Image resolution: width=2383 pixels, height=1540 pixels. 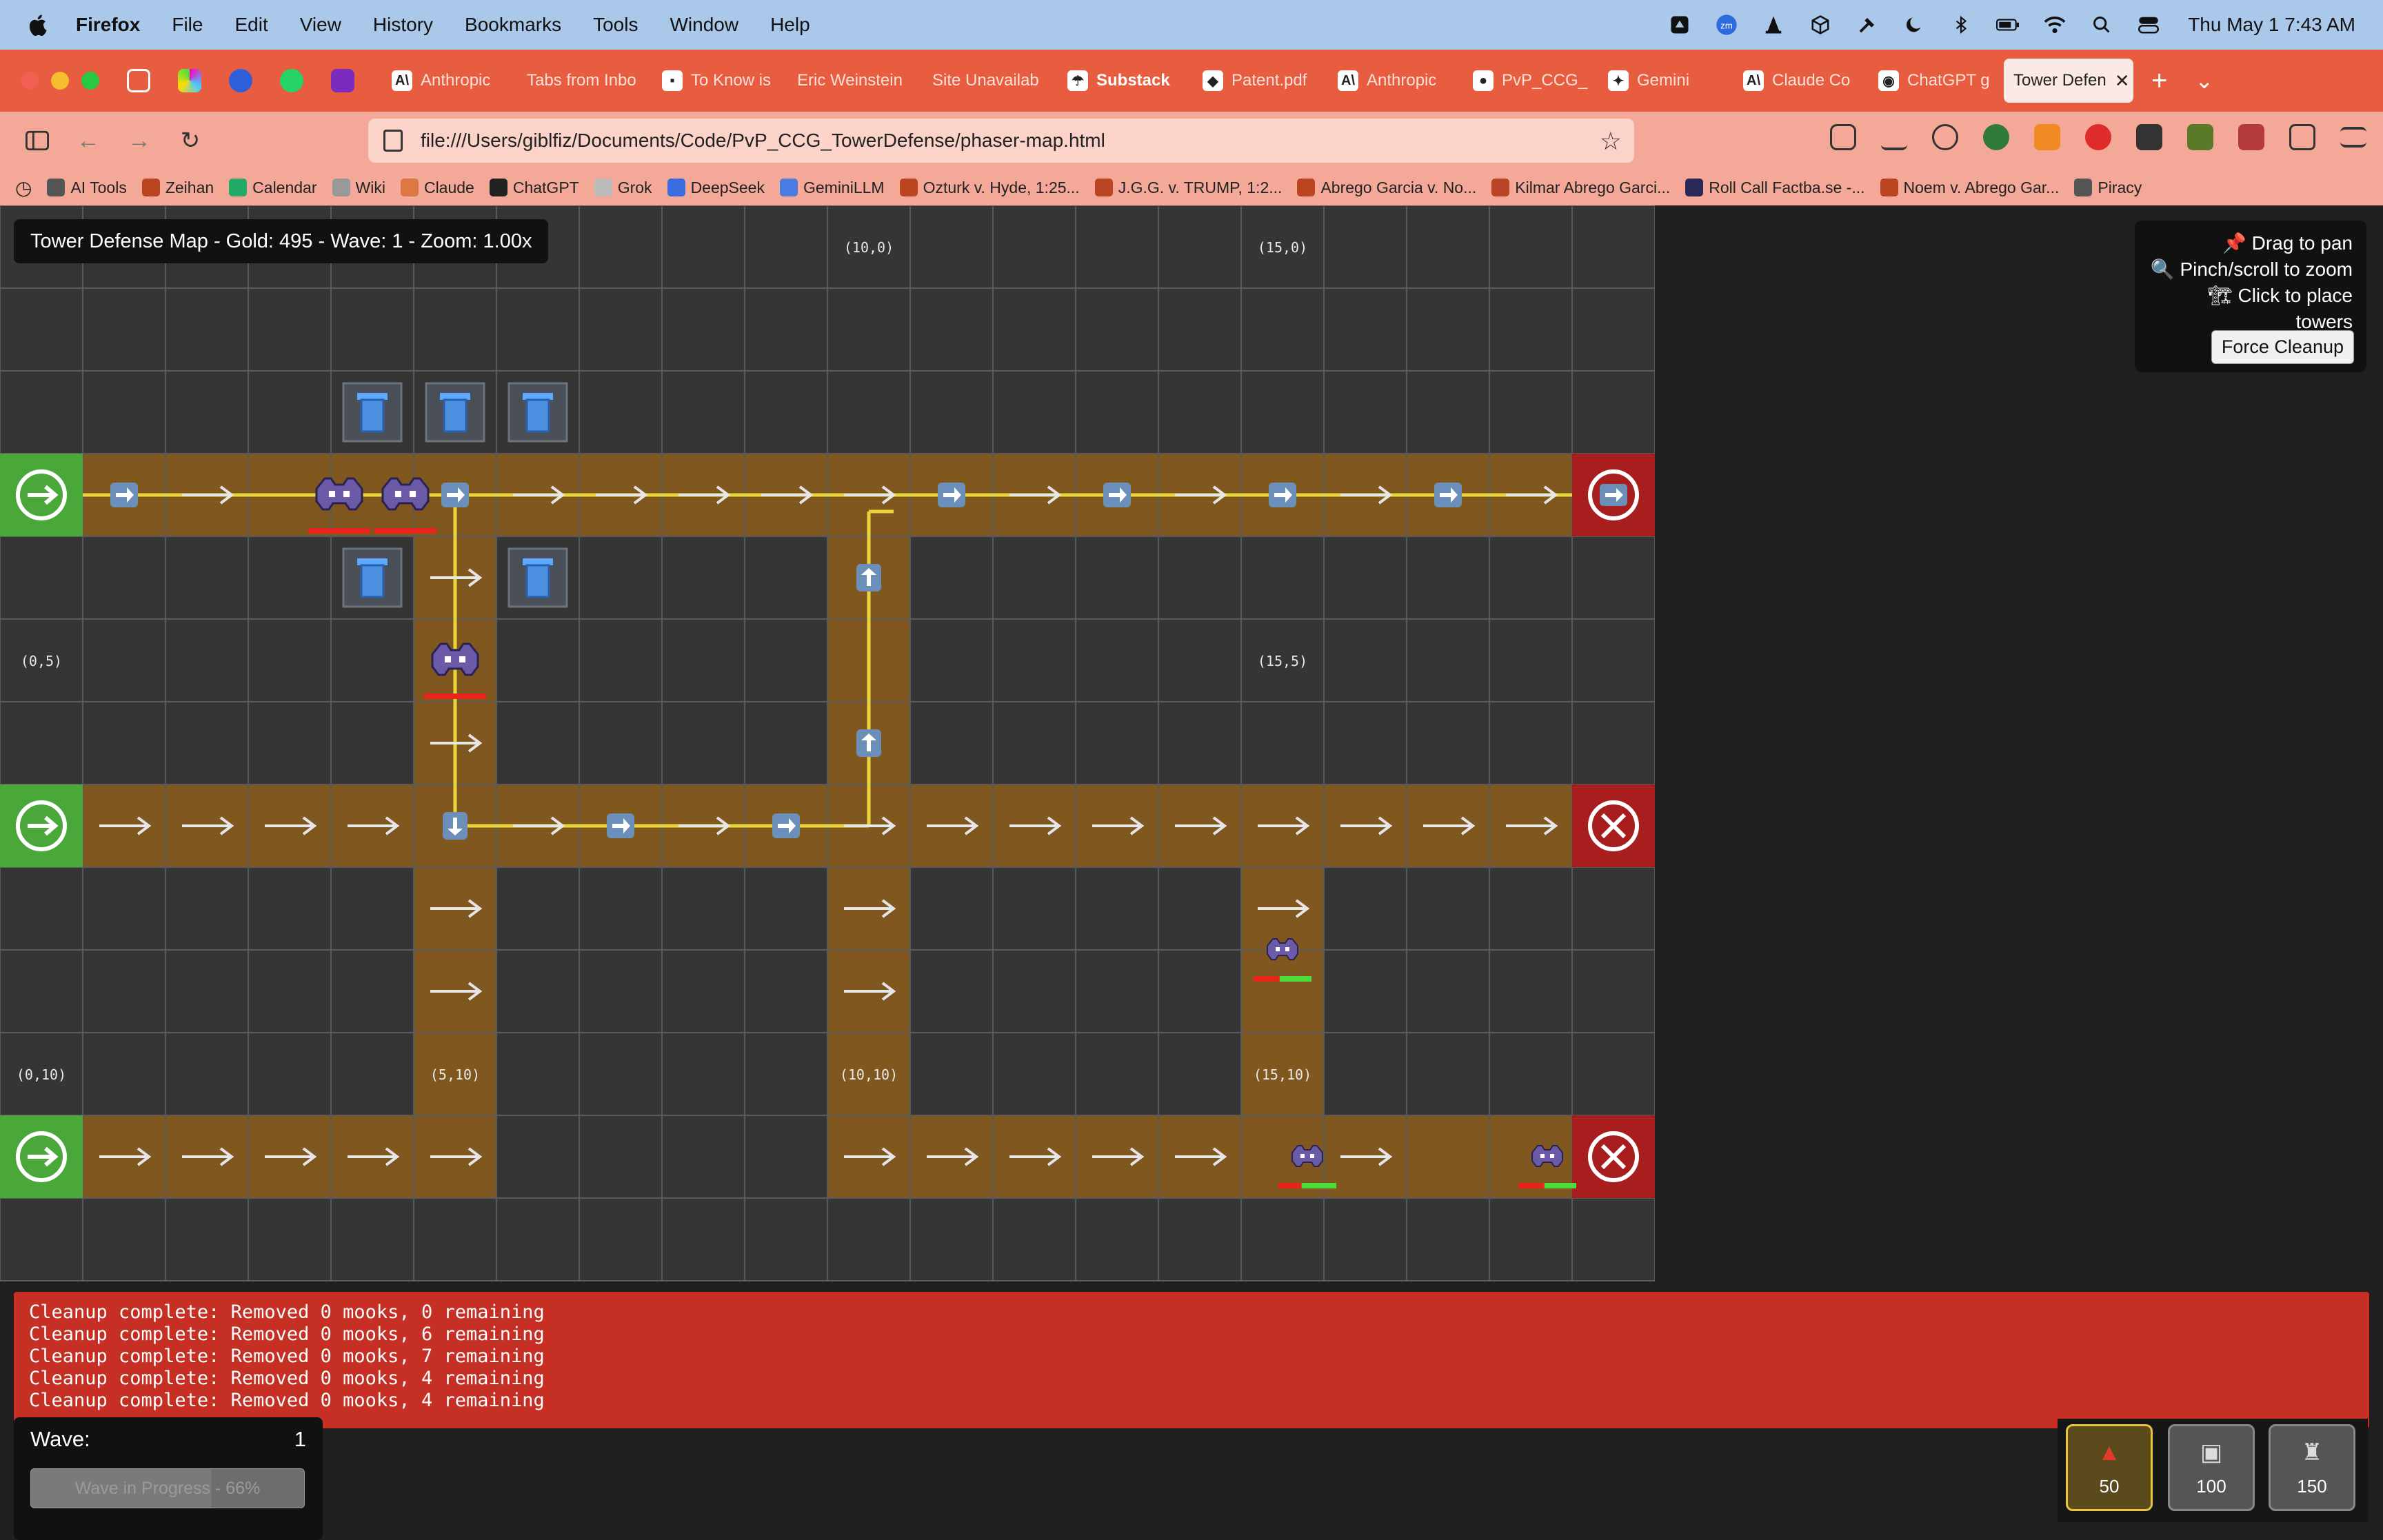 I want to click on moon-icon, so click(x=1914, y=25).